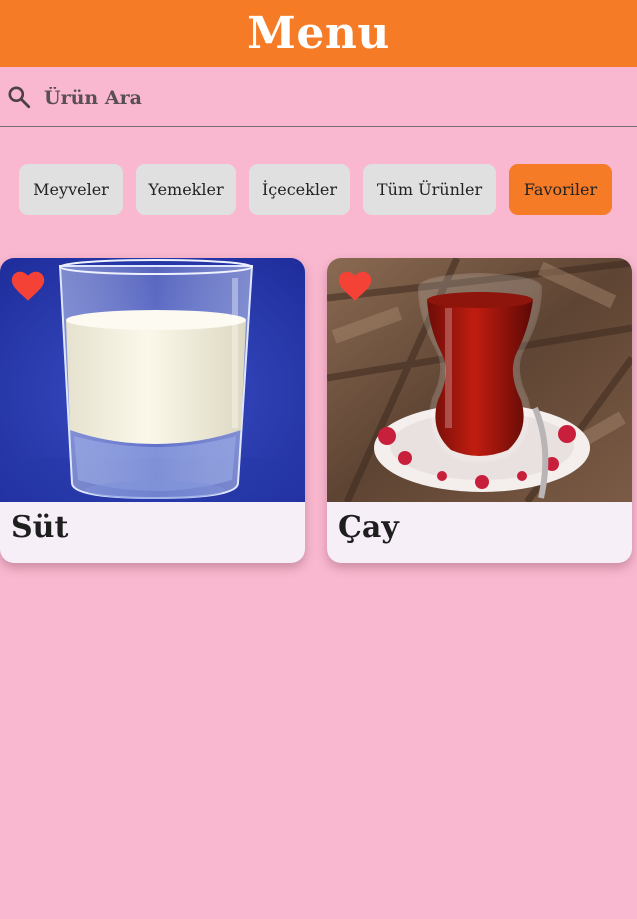 This screenshot has height=919, width=637. I want to click on search-input, so click(324, 98).